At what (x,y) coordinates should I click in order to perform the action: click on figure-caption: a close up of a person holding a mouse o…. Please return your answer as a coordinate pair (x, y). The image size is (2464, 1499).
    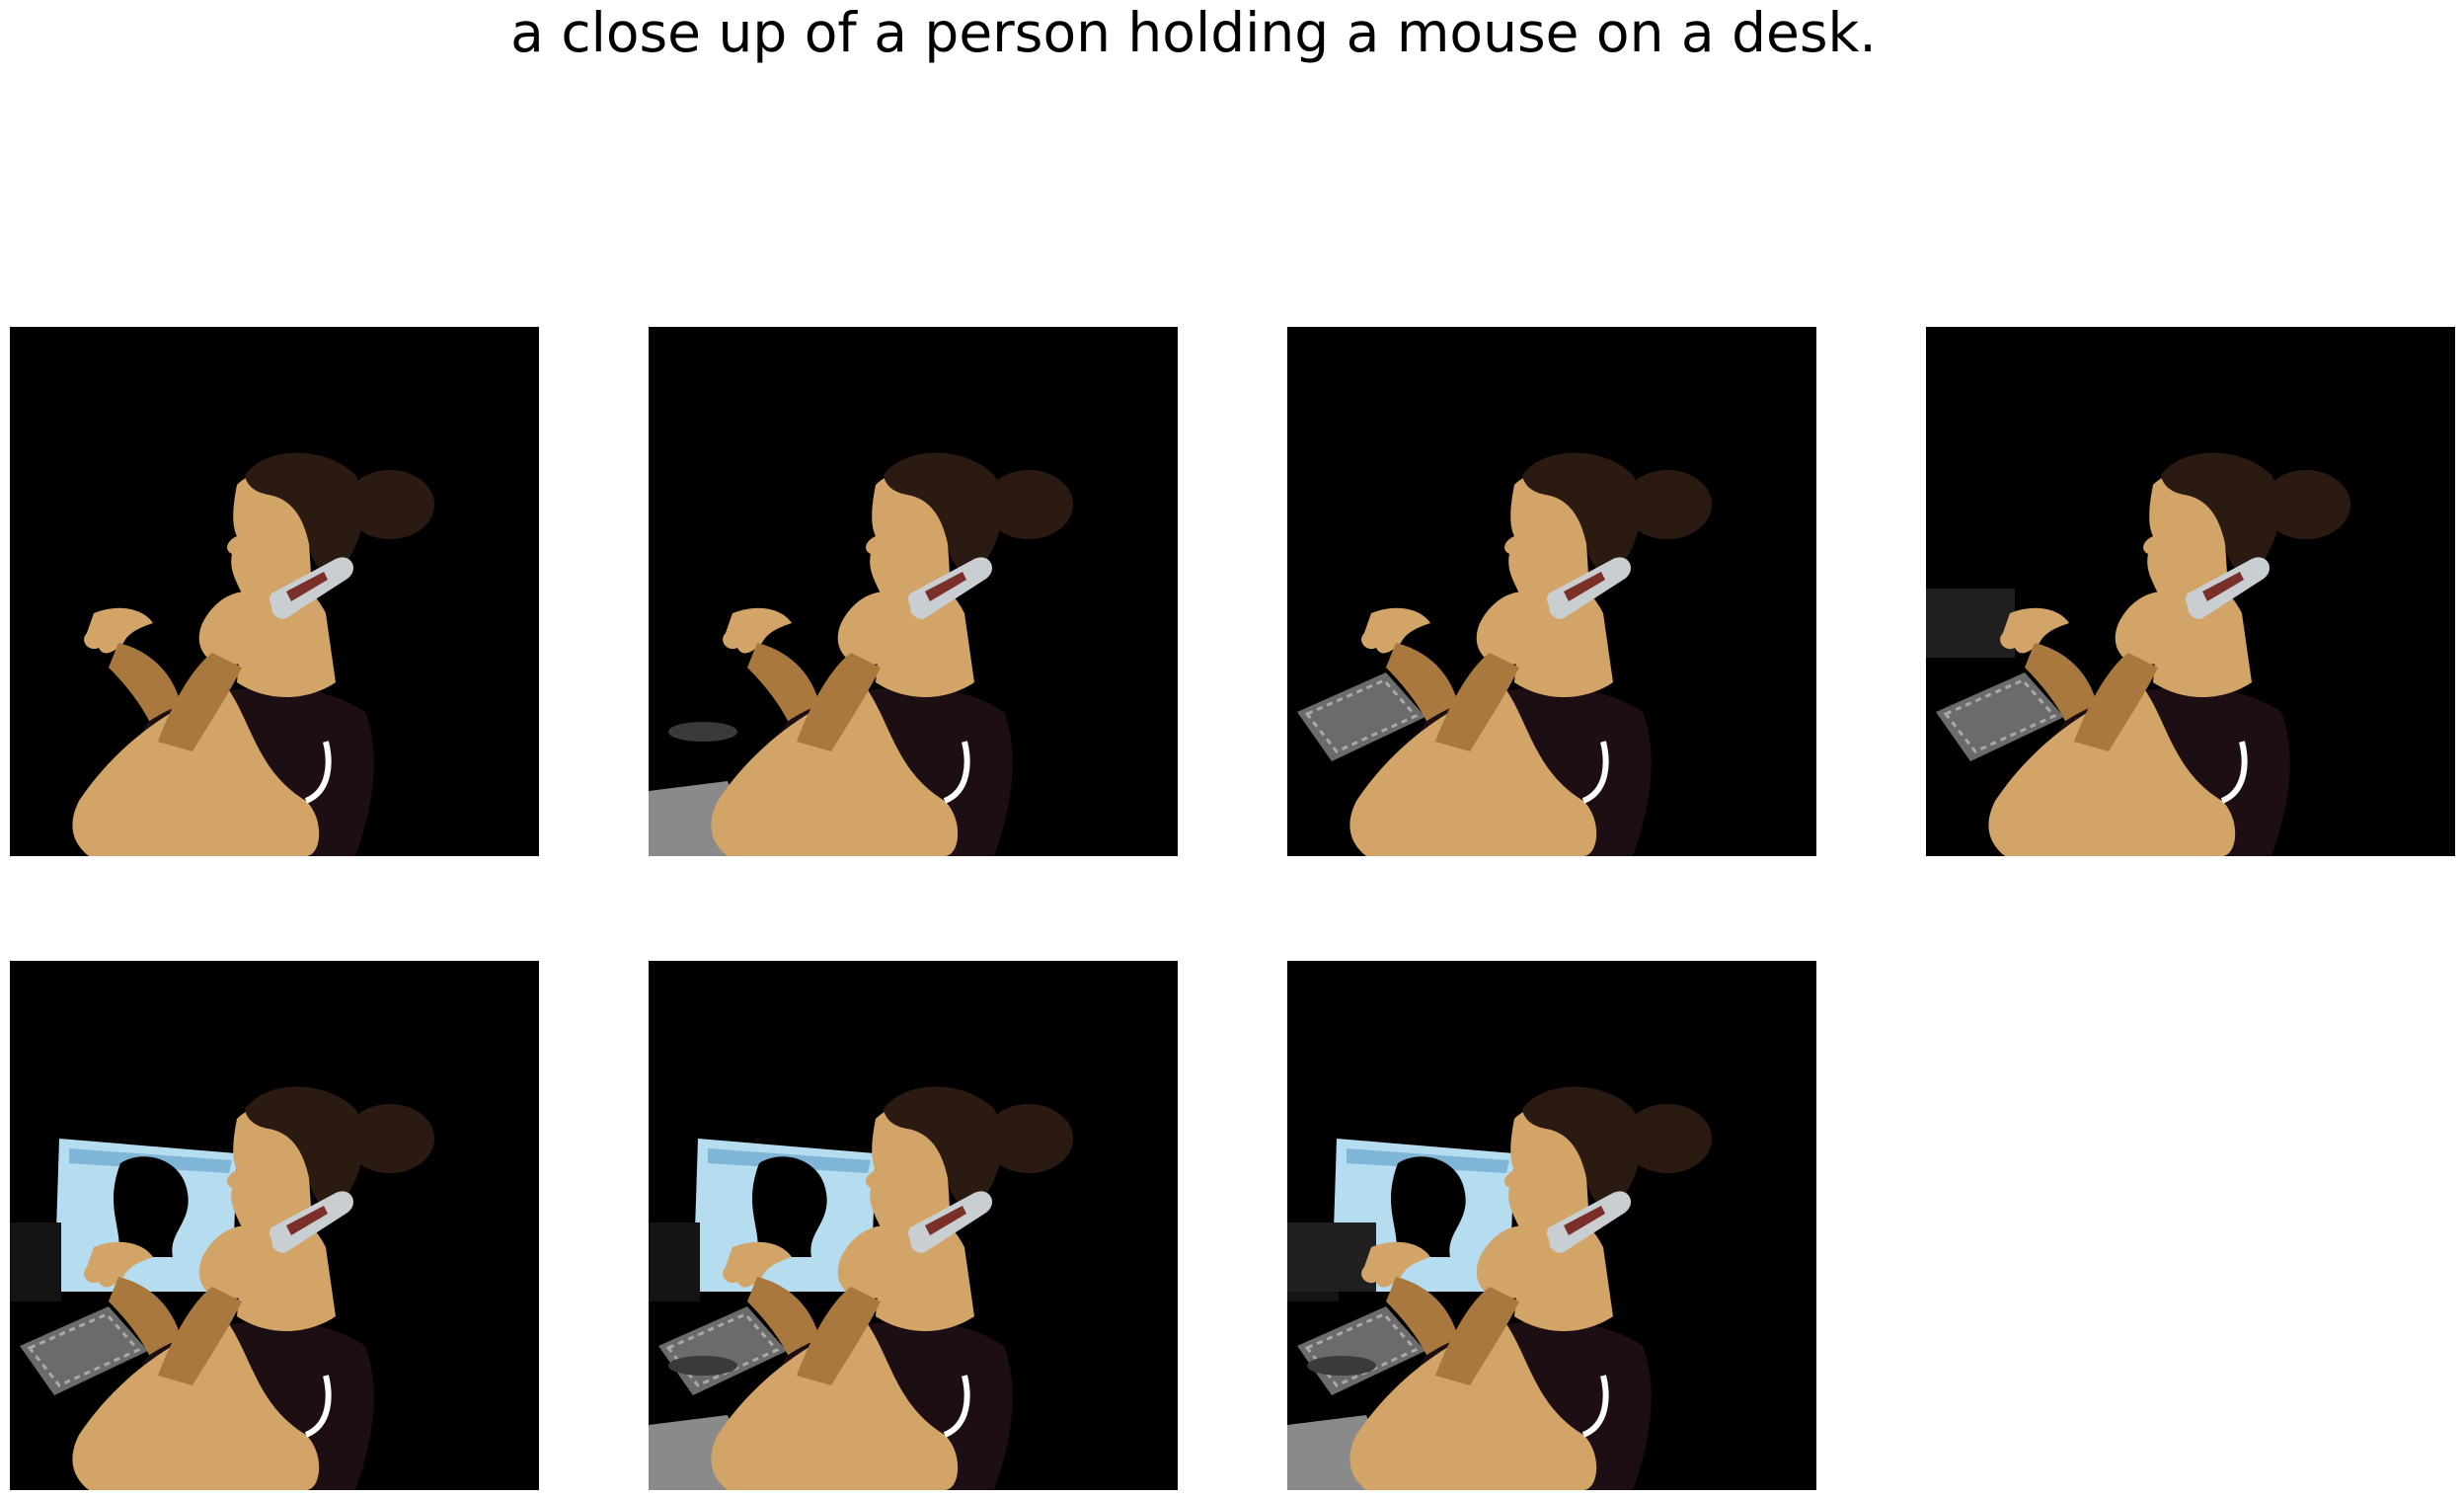
    Looking at the image, I should click on (1193, 32).